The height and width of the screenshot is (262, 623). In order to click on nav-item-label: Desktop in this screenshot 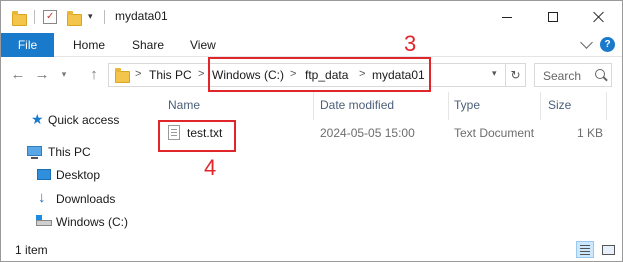, I will do `click(78, 175)`.